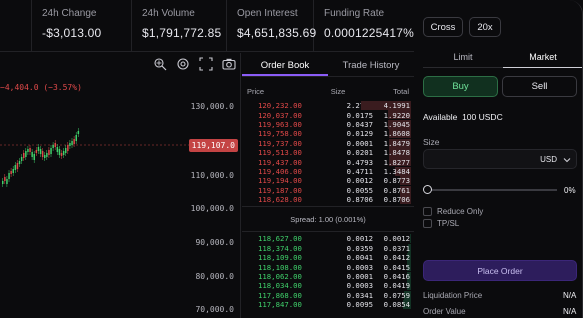 This screenshot has width=583, height=318. Describe the element at coordinates (183, 64) in the screenshot. I see `settings-icon` at that location.